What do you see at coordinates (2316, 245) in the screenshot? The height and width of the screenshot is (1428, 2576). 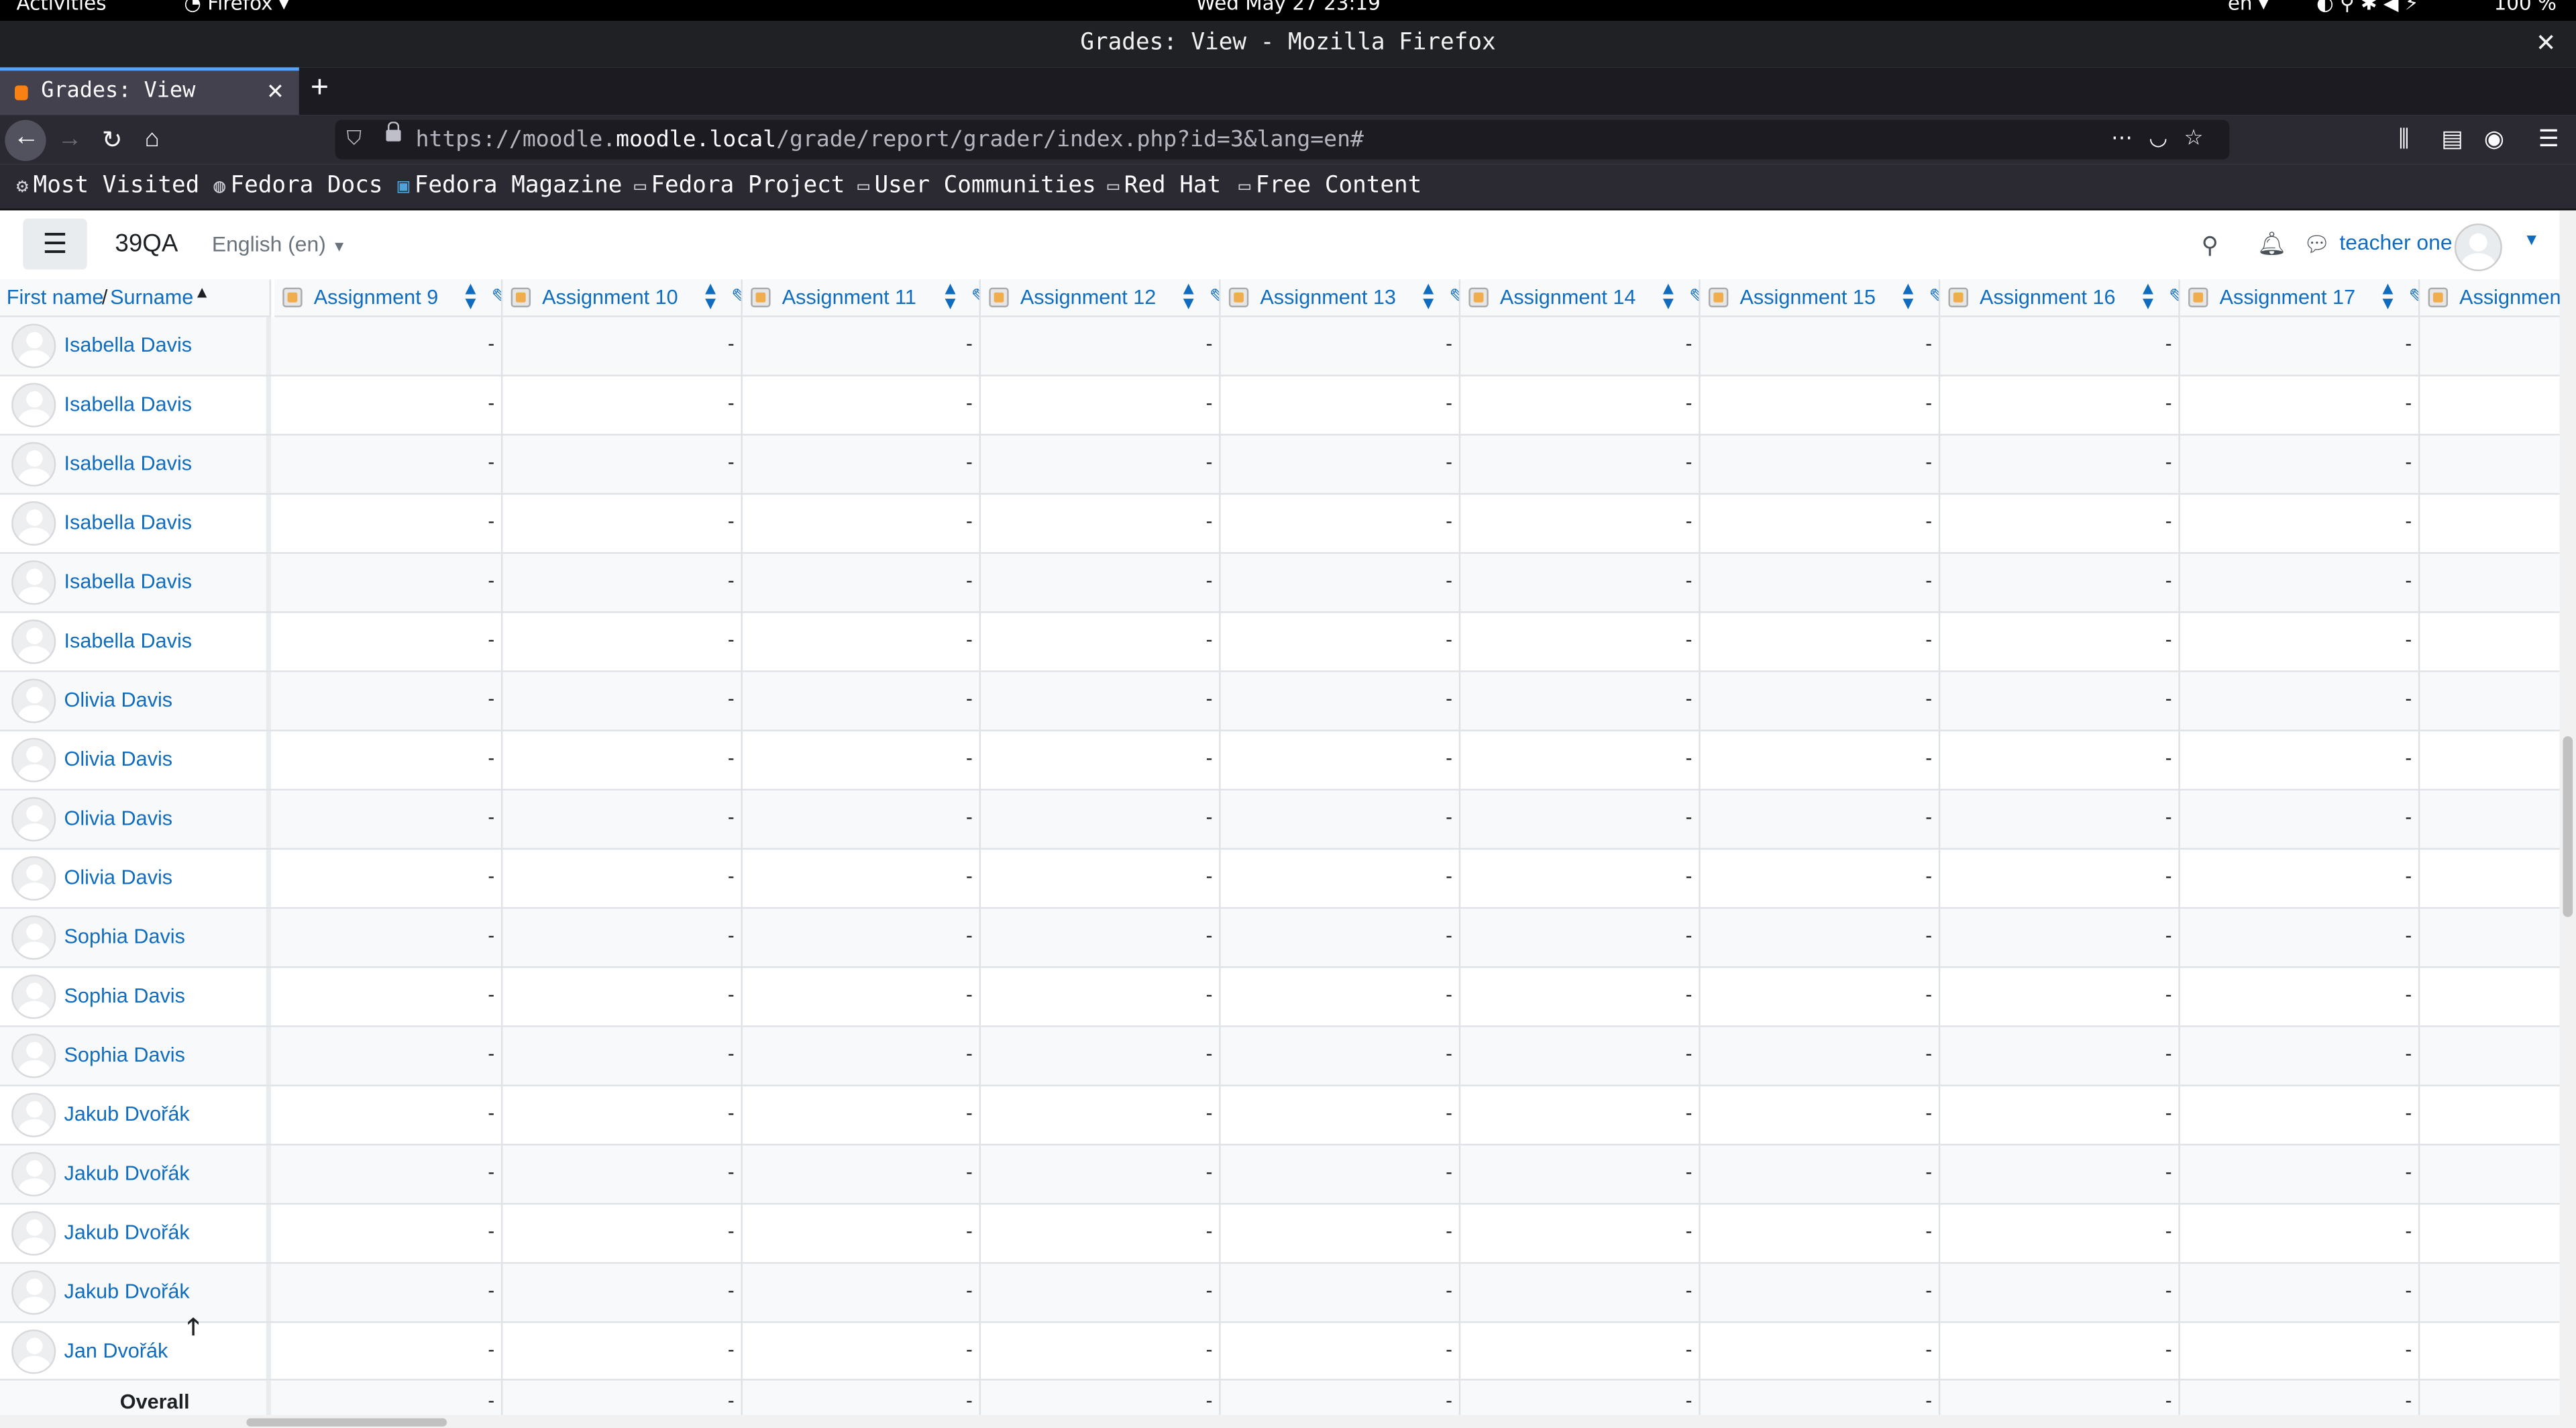 I see `messages-icon: 💬︎` at bounding box center [2316, 245].